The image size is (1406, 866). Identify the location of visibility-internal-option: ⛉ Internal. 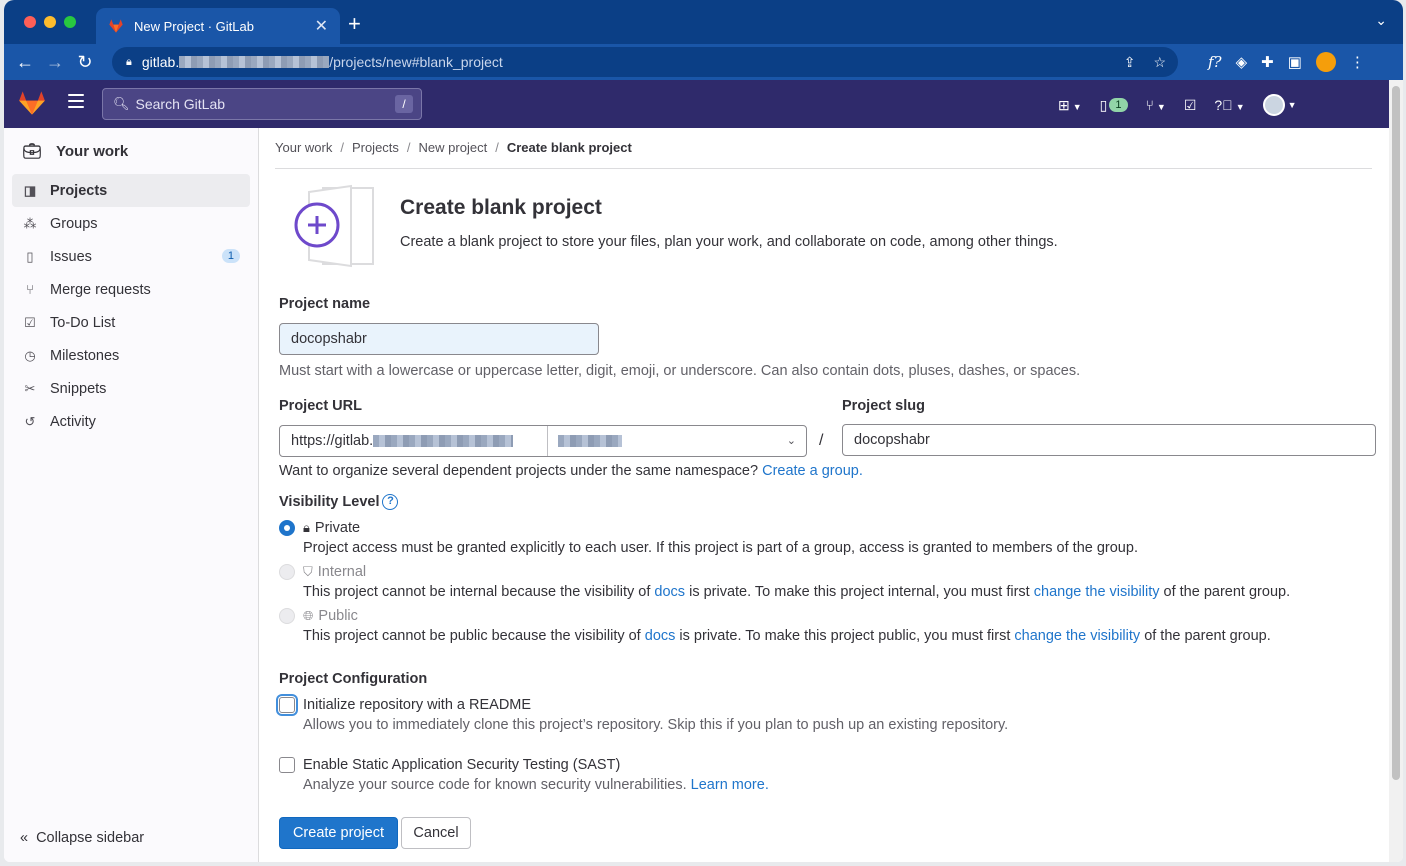
(322, 572).